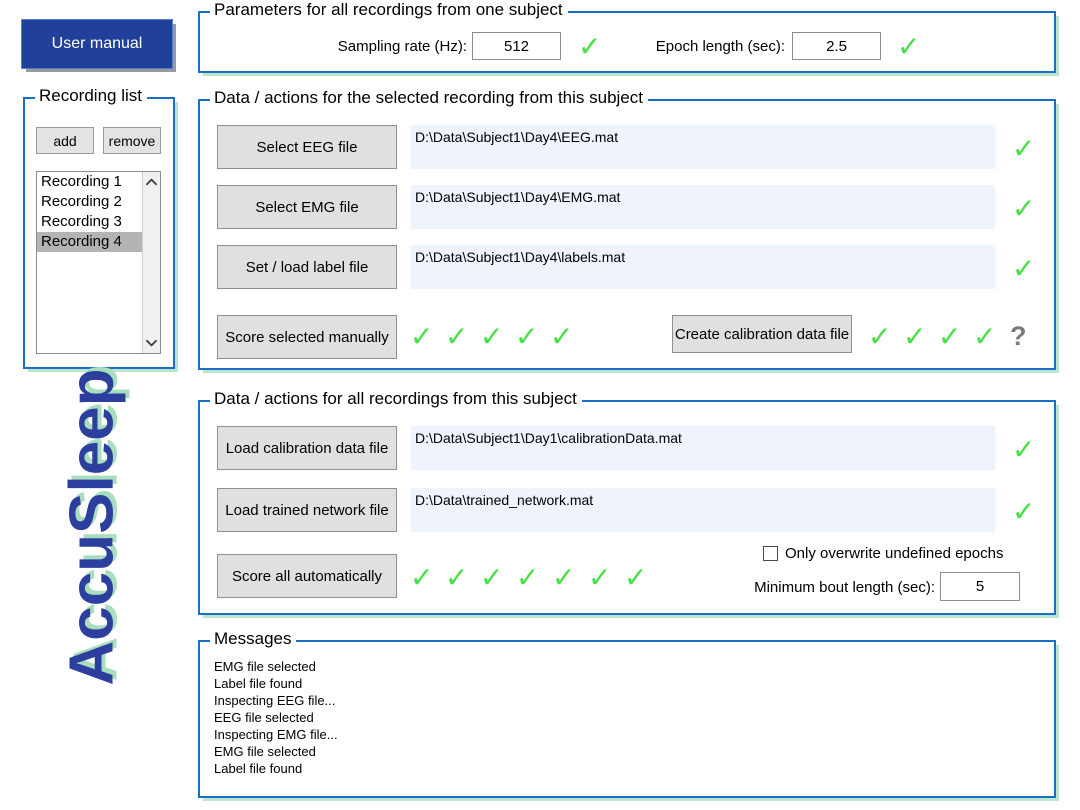 This screenshot has width=1080, height=810. Describe the element at coordinates (92, 527) in the screenshot. I see `accusleep-logo: AccuSleep` at that location.